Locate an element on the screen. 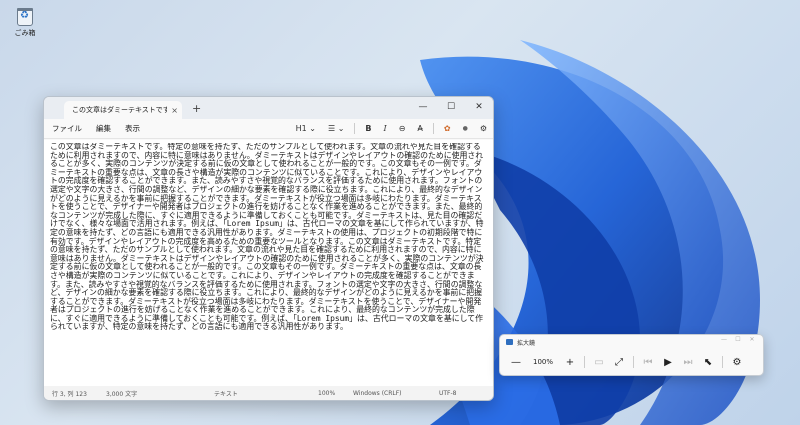  new-tab-button: + is located at coordinates (196, 109).